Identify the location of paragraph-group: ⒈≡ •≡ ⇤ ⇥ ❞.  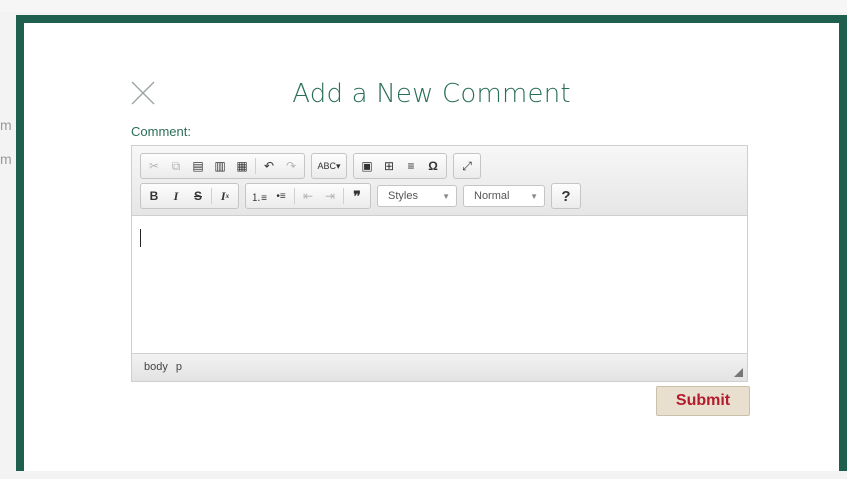
(308, 196).